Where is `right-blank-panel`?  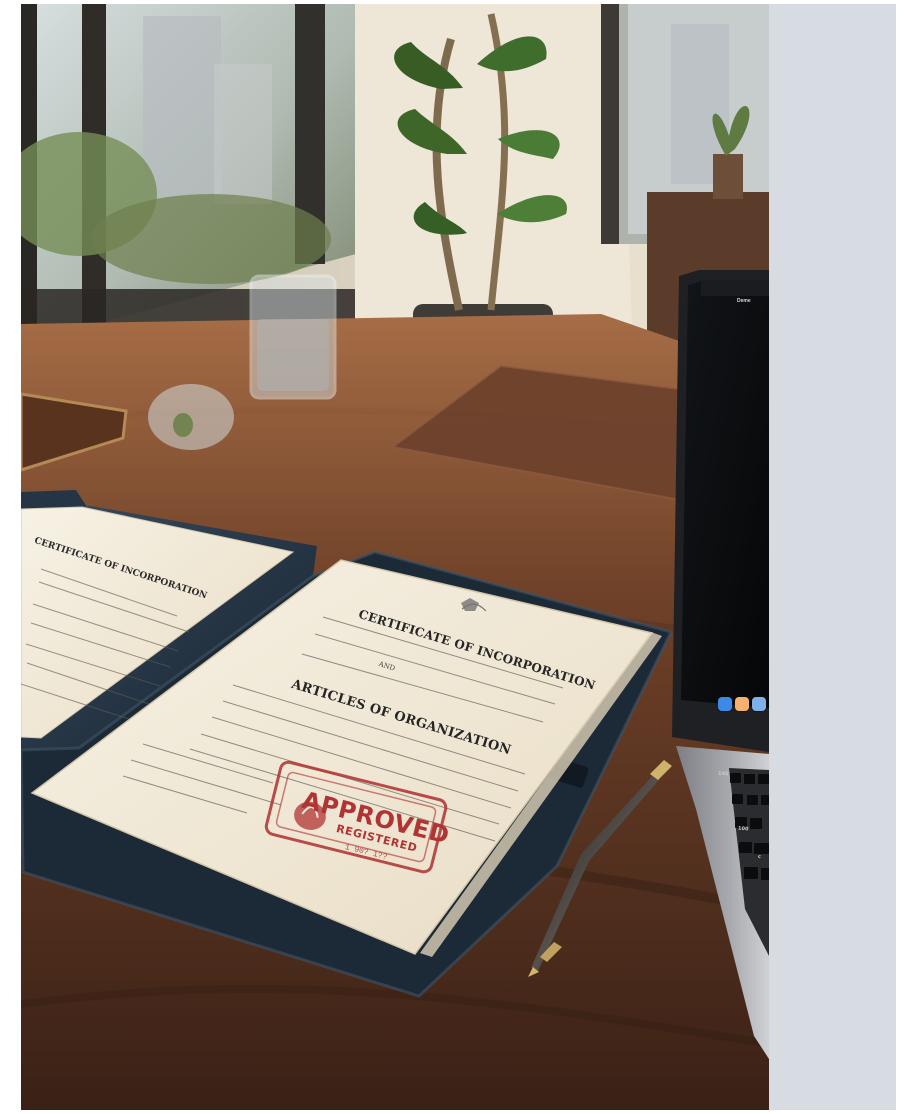
right-blank-panel is located at coordinates (832, 557).